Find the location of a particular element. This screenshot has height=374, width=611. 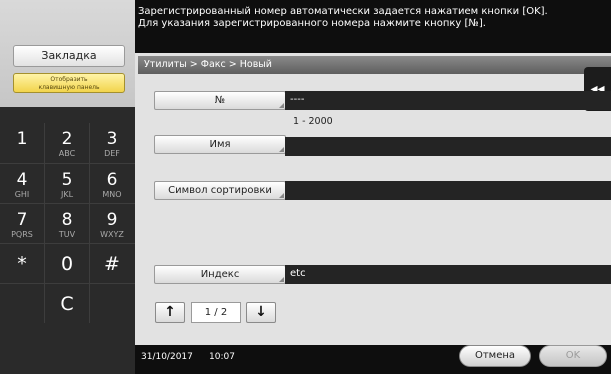

key-2: 2 ABC is located at coordinates (67, 143).